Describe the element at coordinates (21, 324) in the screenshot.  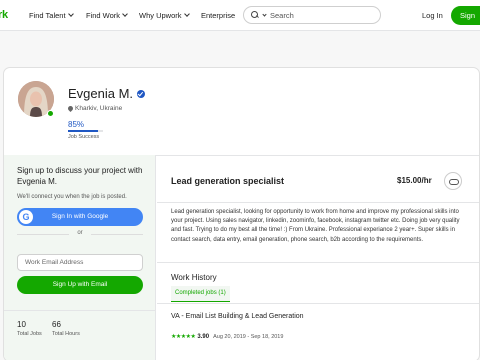
I see `stat-total-jobs-value: 10` at that location.